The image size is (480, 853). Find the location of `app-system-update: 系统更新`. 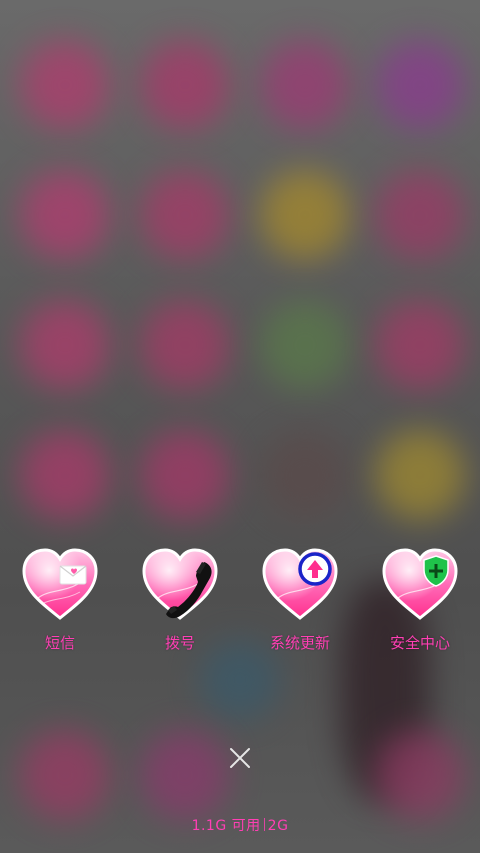

app-system-update: 系统更新 is located at coordinates (300, 605).